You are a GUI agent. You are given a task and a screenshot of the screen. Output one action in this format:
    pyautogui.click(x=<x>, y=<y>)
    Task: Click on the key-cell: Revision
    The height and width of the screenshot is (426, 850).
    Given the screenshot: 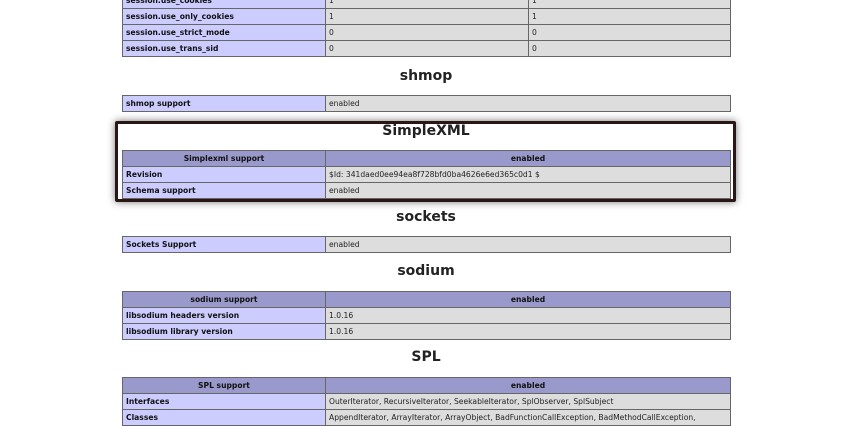 What is the action you would take?
    pyautogui.click(x=224, y=174)
    